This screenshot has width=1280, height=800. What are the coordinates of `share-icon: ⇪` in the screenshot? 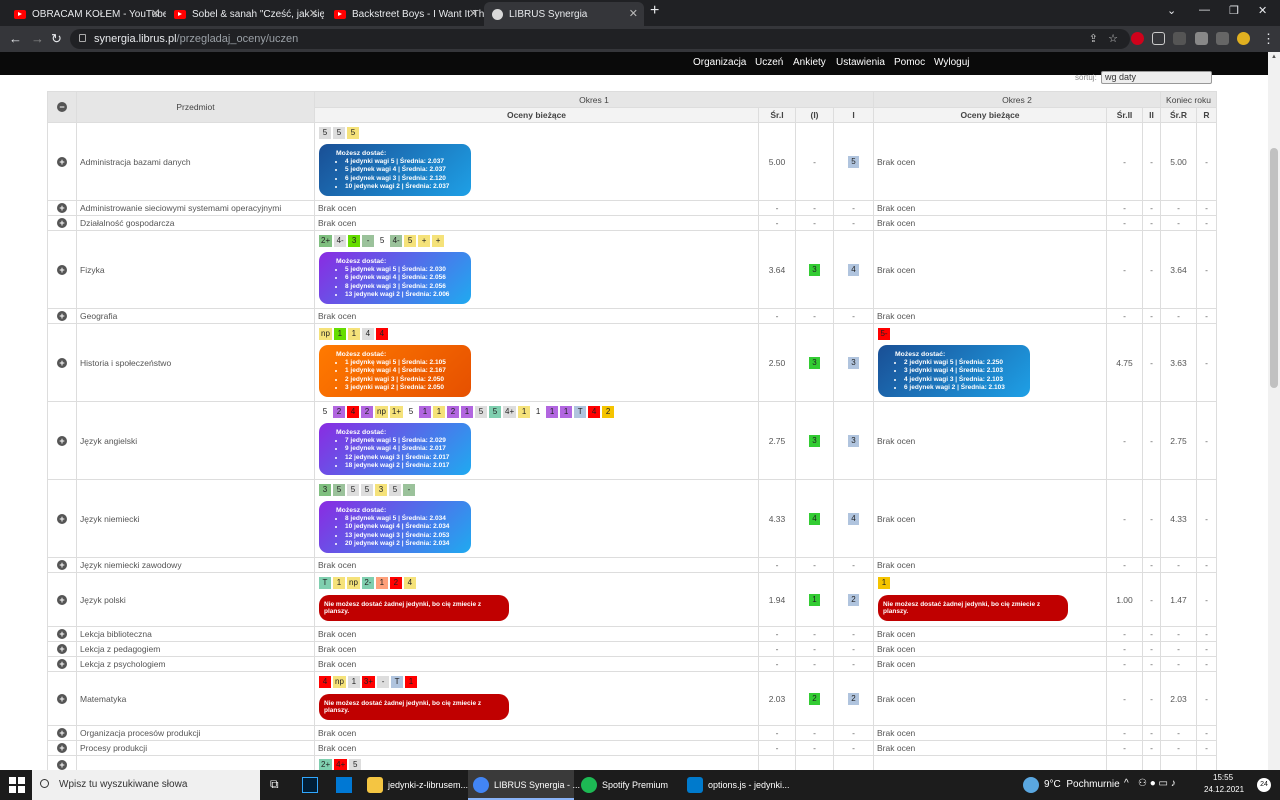 It's located at (1093, 39).